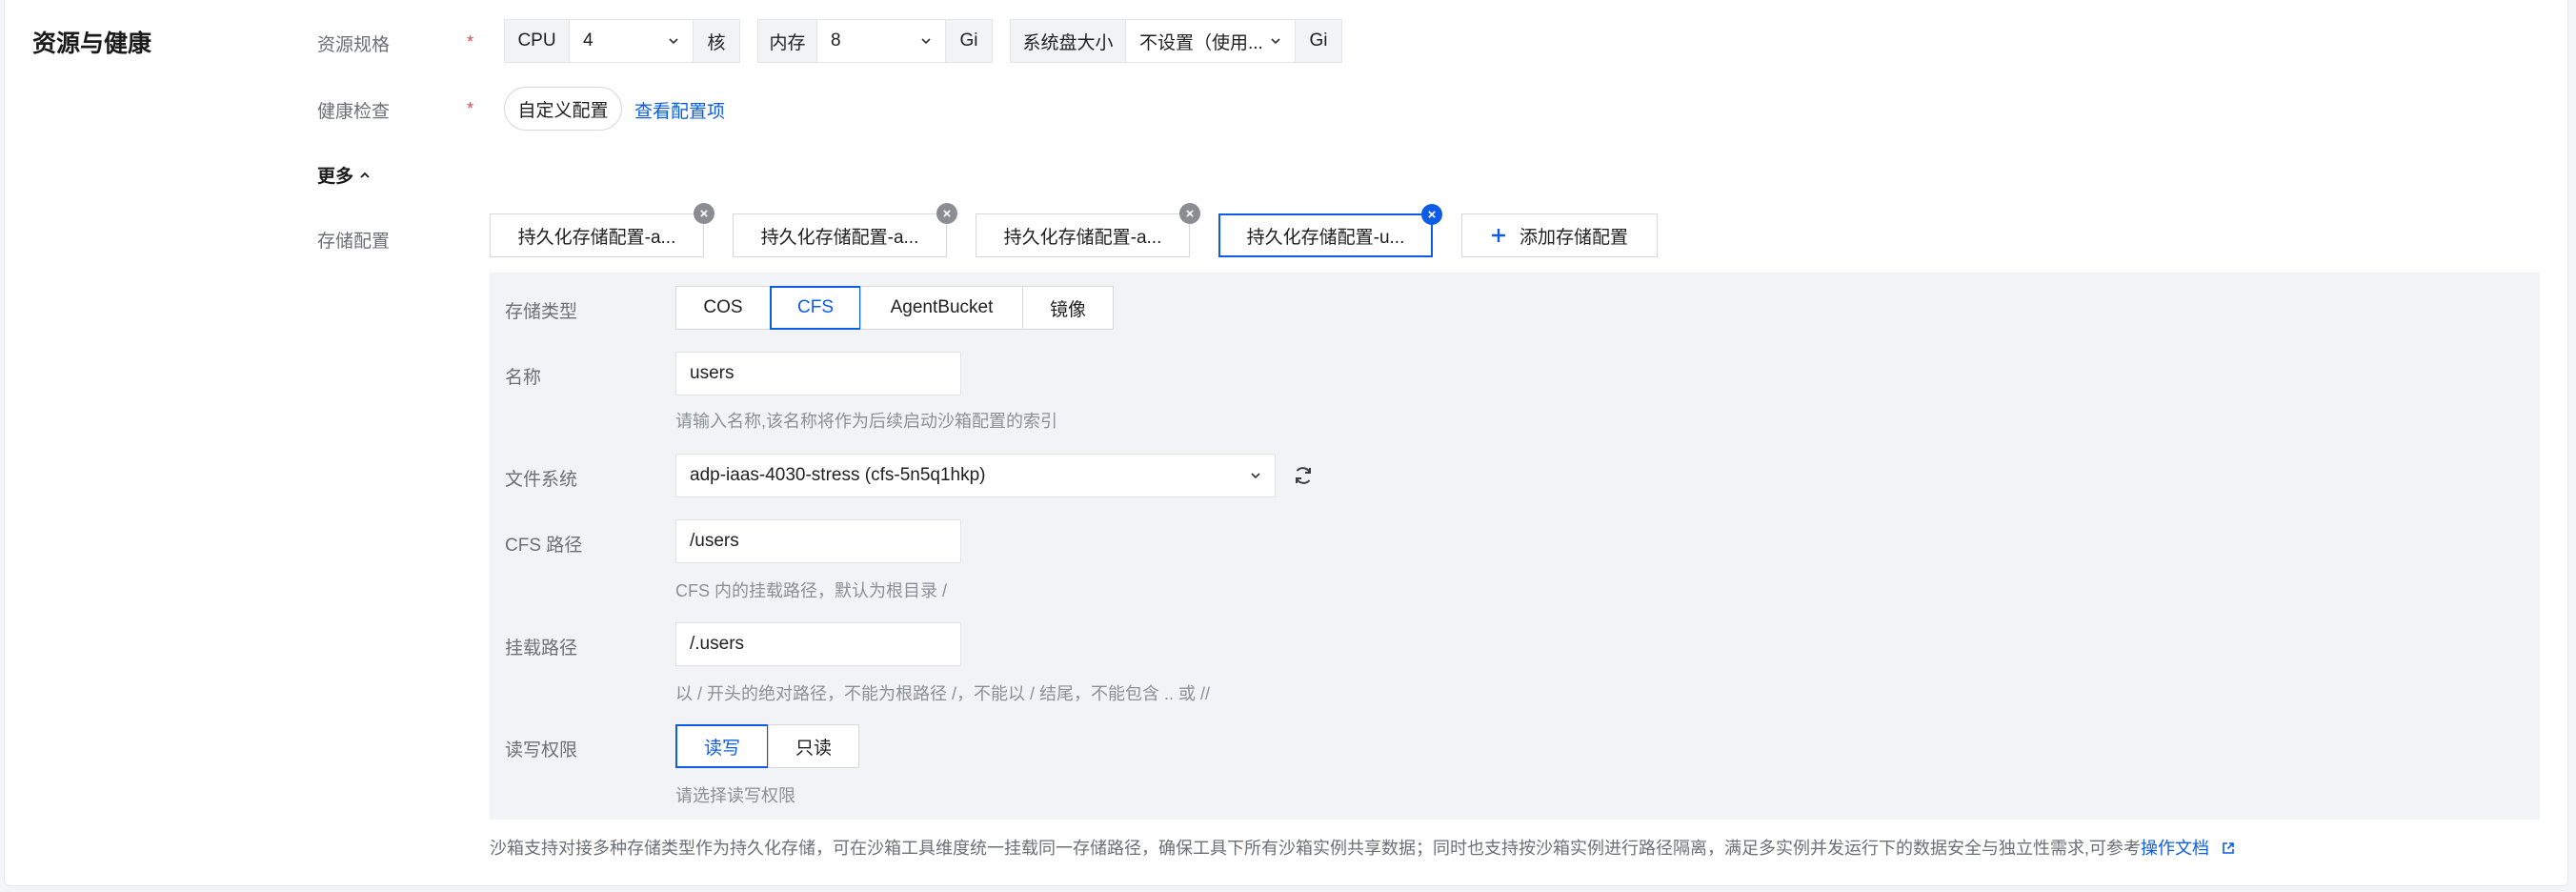 The image size is (2576, 892). What do you see at coordinates (723, 308) in the screenshot?
I see `storage-type-cos: COS` at bounding box center [723, 308].